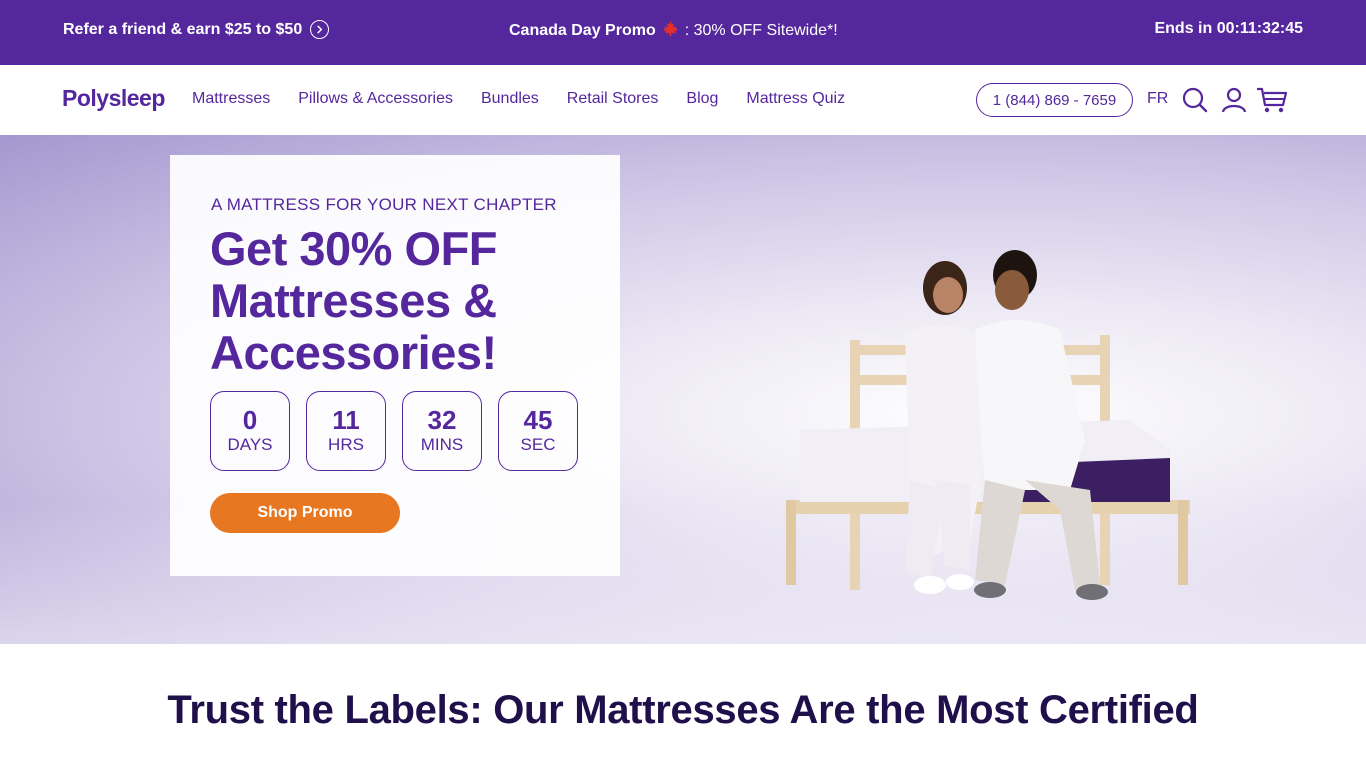 The width and height of the screenshot is (1366, 763). Describe the element at coordinates (183, 29) in the screenshot. I see `refer-friend-text: Refer a friend & earn $25 to $50` at that location.